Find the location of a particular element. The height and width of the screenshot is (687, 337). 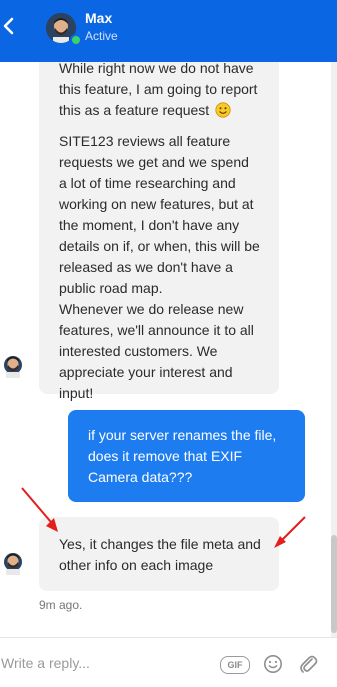

message-line: interested customers. We is located at coordinates (138, 351).